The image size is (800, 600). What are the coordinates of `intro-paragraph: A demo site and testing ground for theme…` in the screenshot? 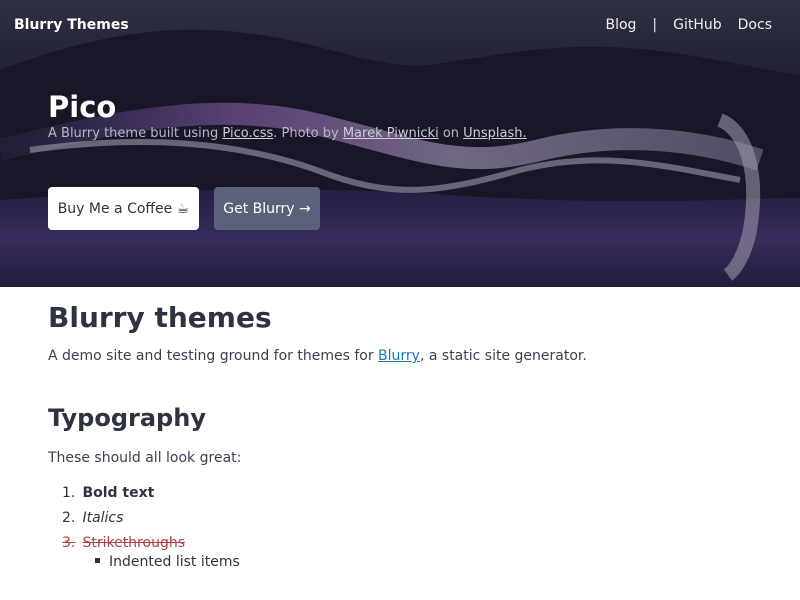 It's located at (317, 356).